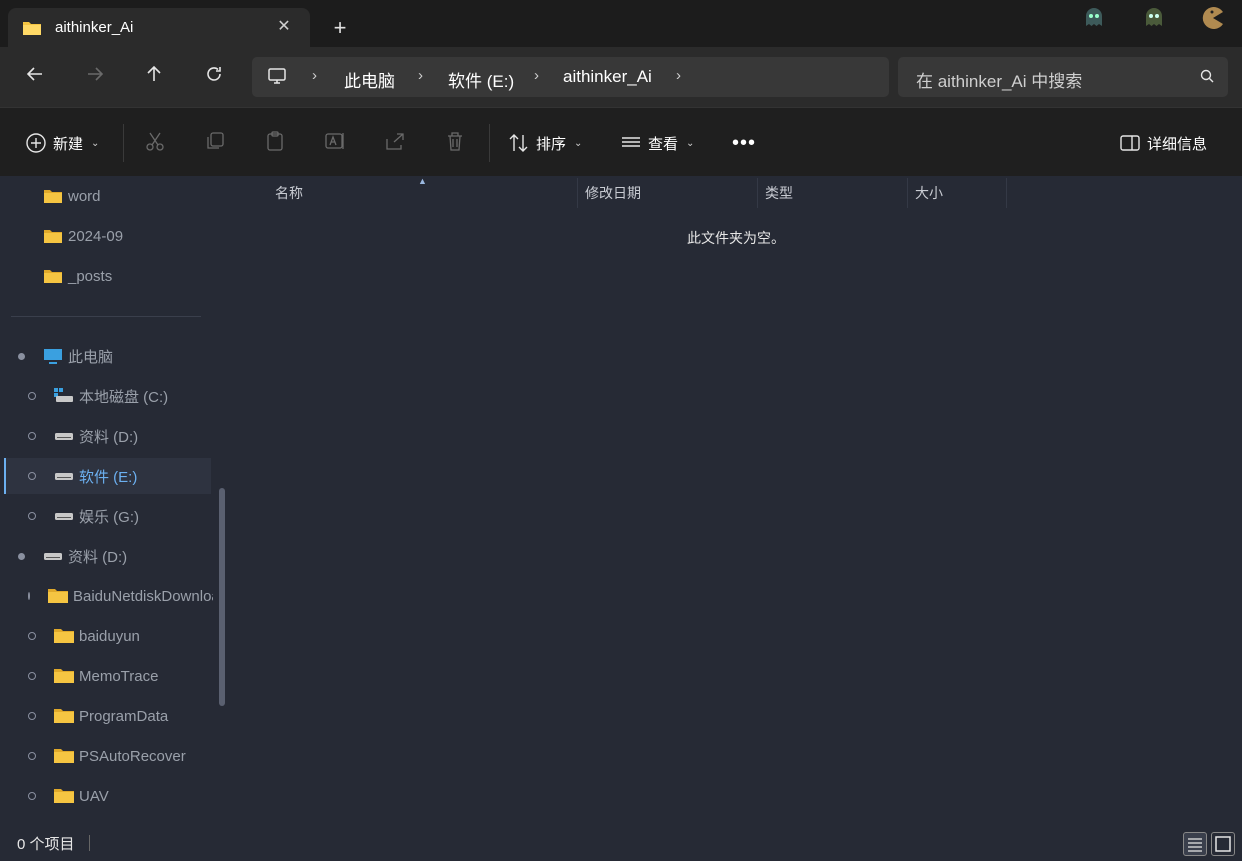 This screenshot has width=1242, height=861. What do you see at coordinates (65, 356) in the screenshot?
I see `sidebar-item-this-pc: 此电脑` at bounding box center [65, 356].